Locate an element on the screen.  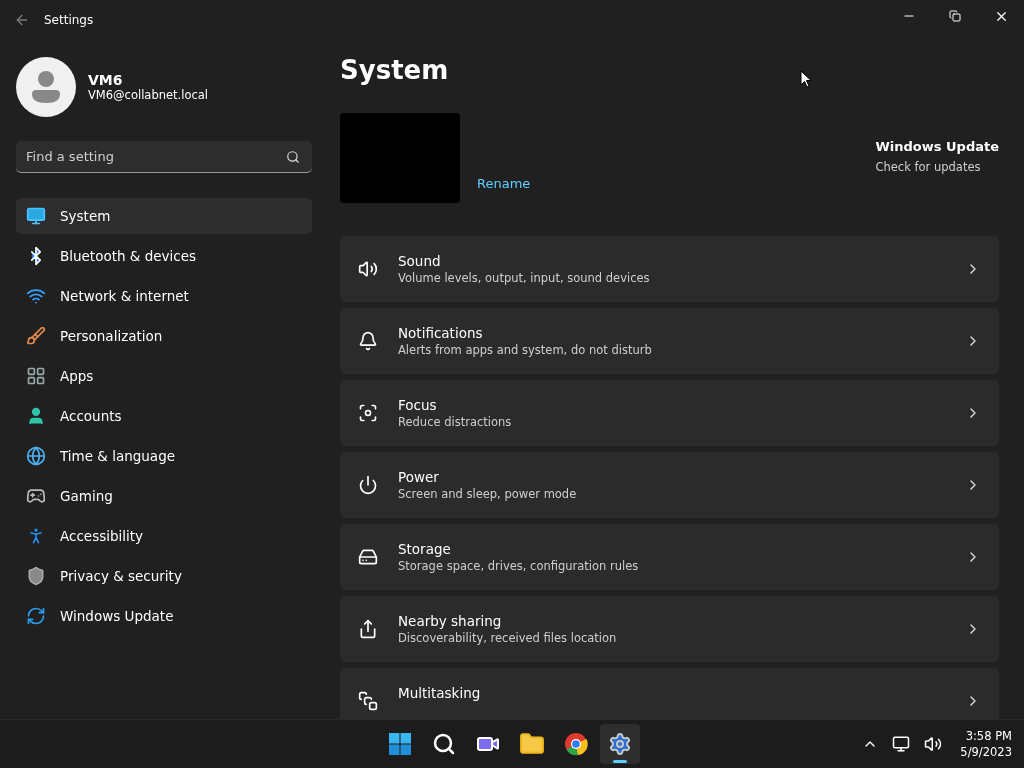
clock-time: 3:58 PM is located at coordinates (988, 736).